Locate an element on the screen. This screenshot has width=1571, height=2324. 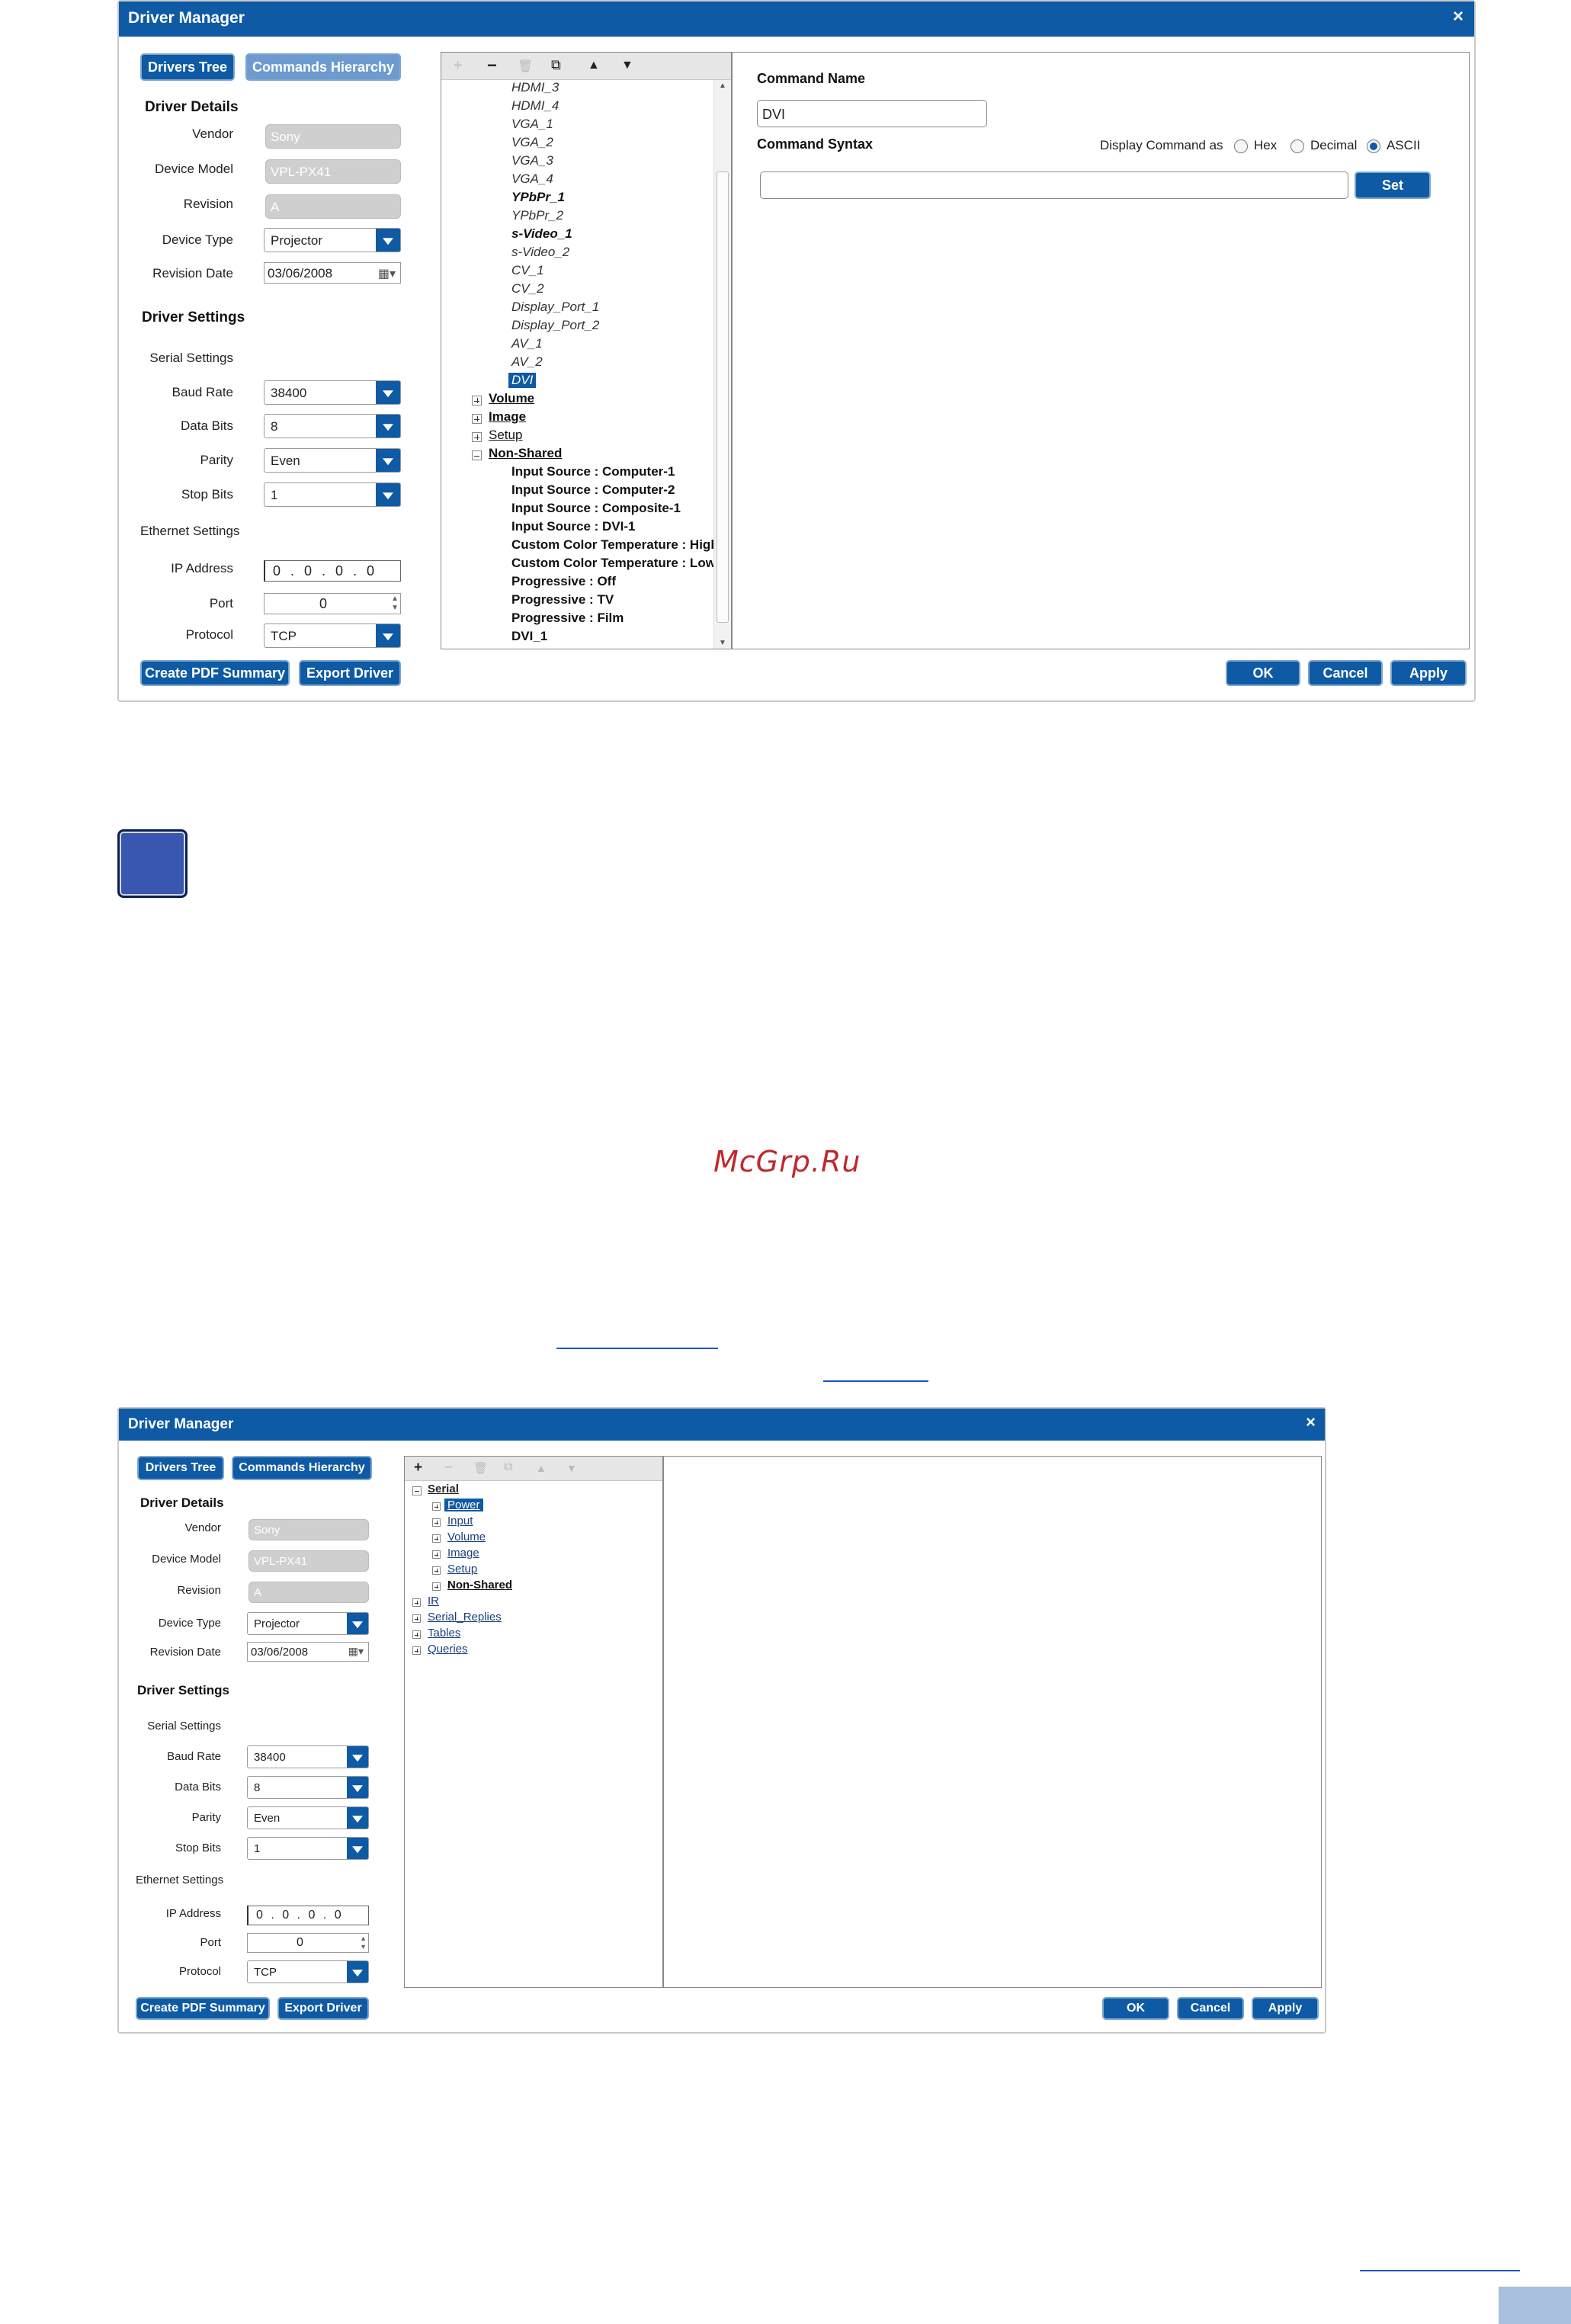
tree-leaf-vga-1: VGA_1 is located at coordinates (532, 124).